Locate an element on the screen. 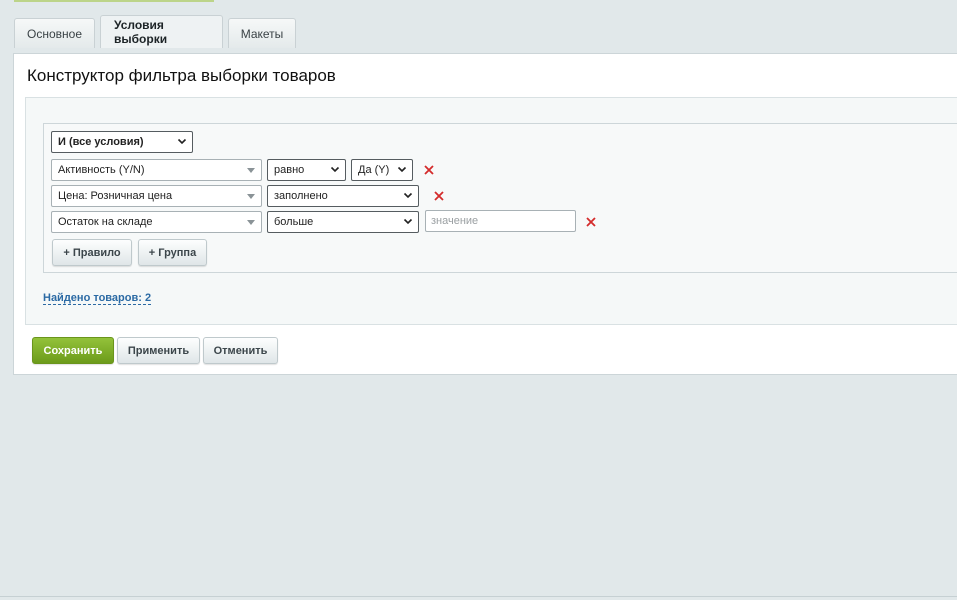 The width and height of the screenshot is (957, 600). rule-2-operator-value: заполнено is located at coordinates (301, 196).